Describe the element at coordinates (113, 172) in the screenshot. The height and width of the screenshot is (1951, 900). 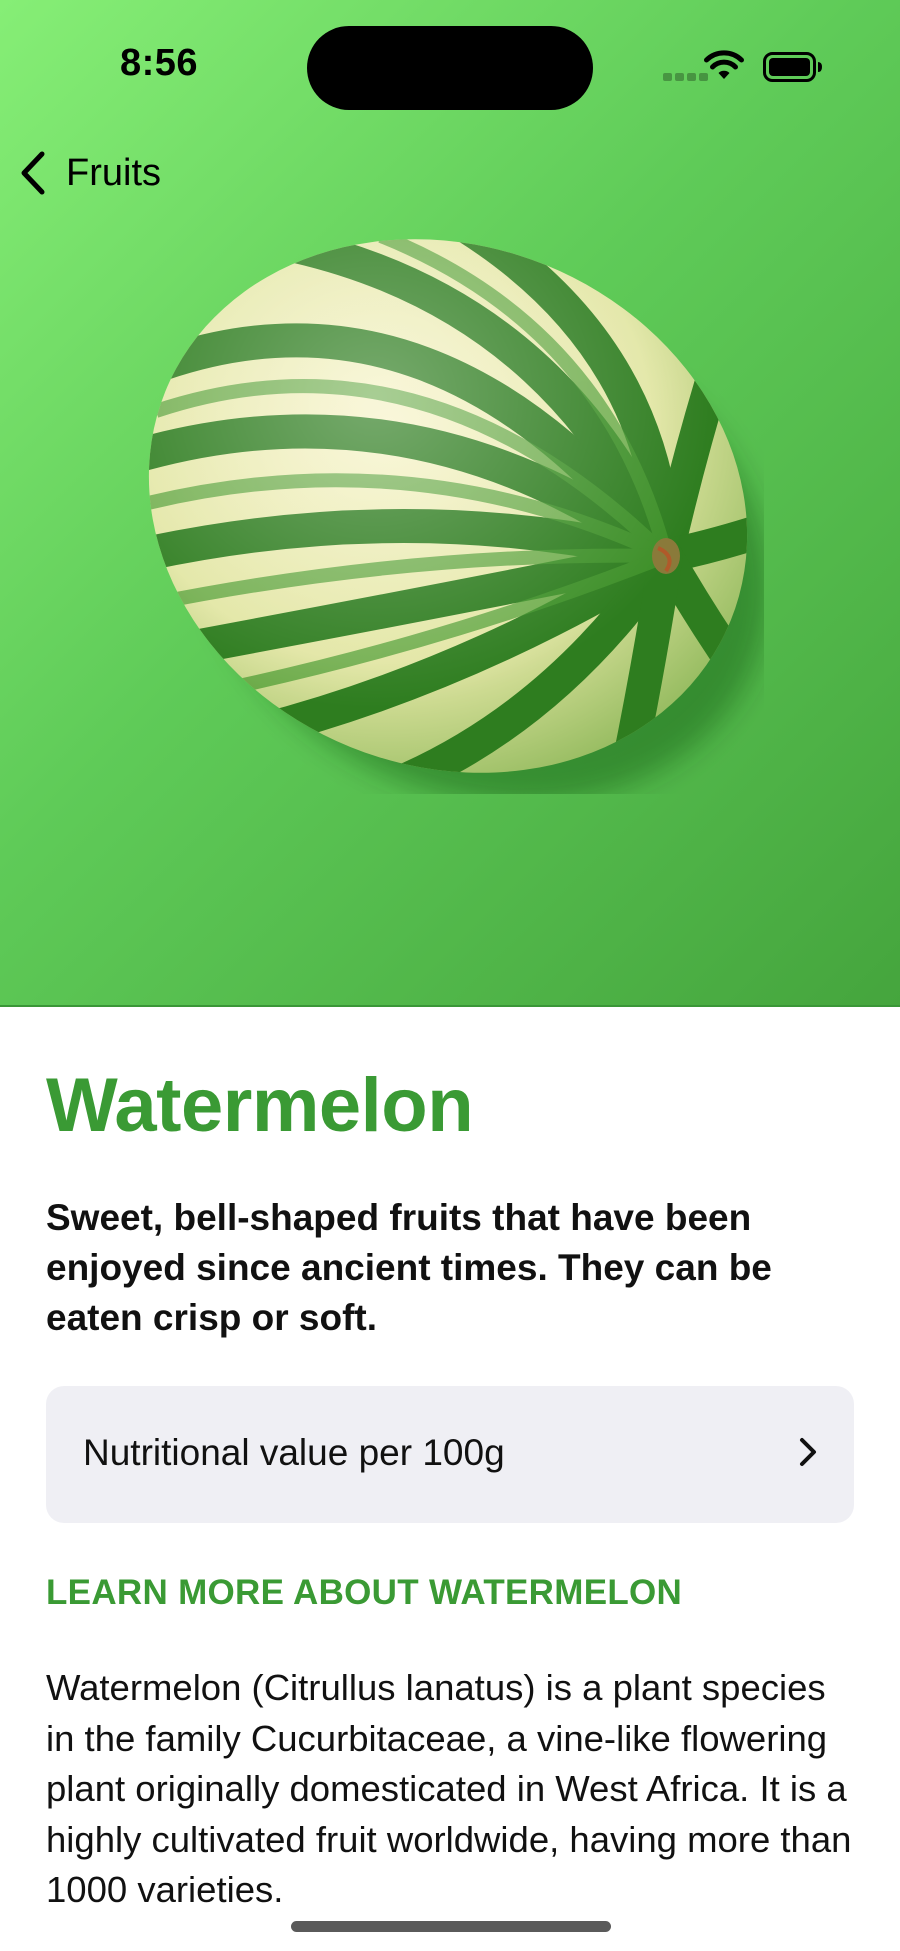
I see `back-button-label: Fruits` at that location.